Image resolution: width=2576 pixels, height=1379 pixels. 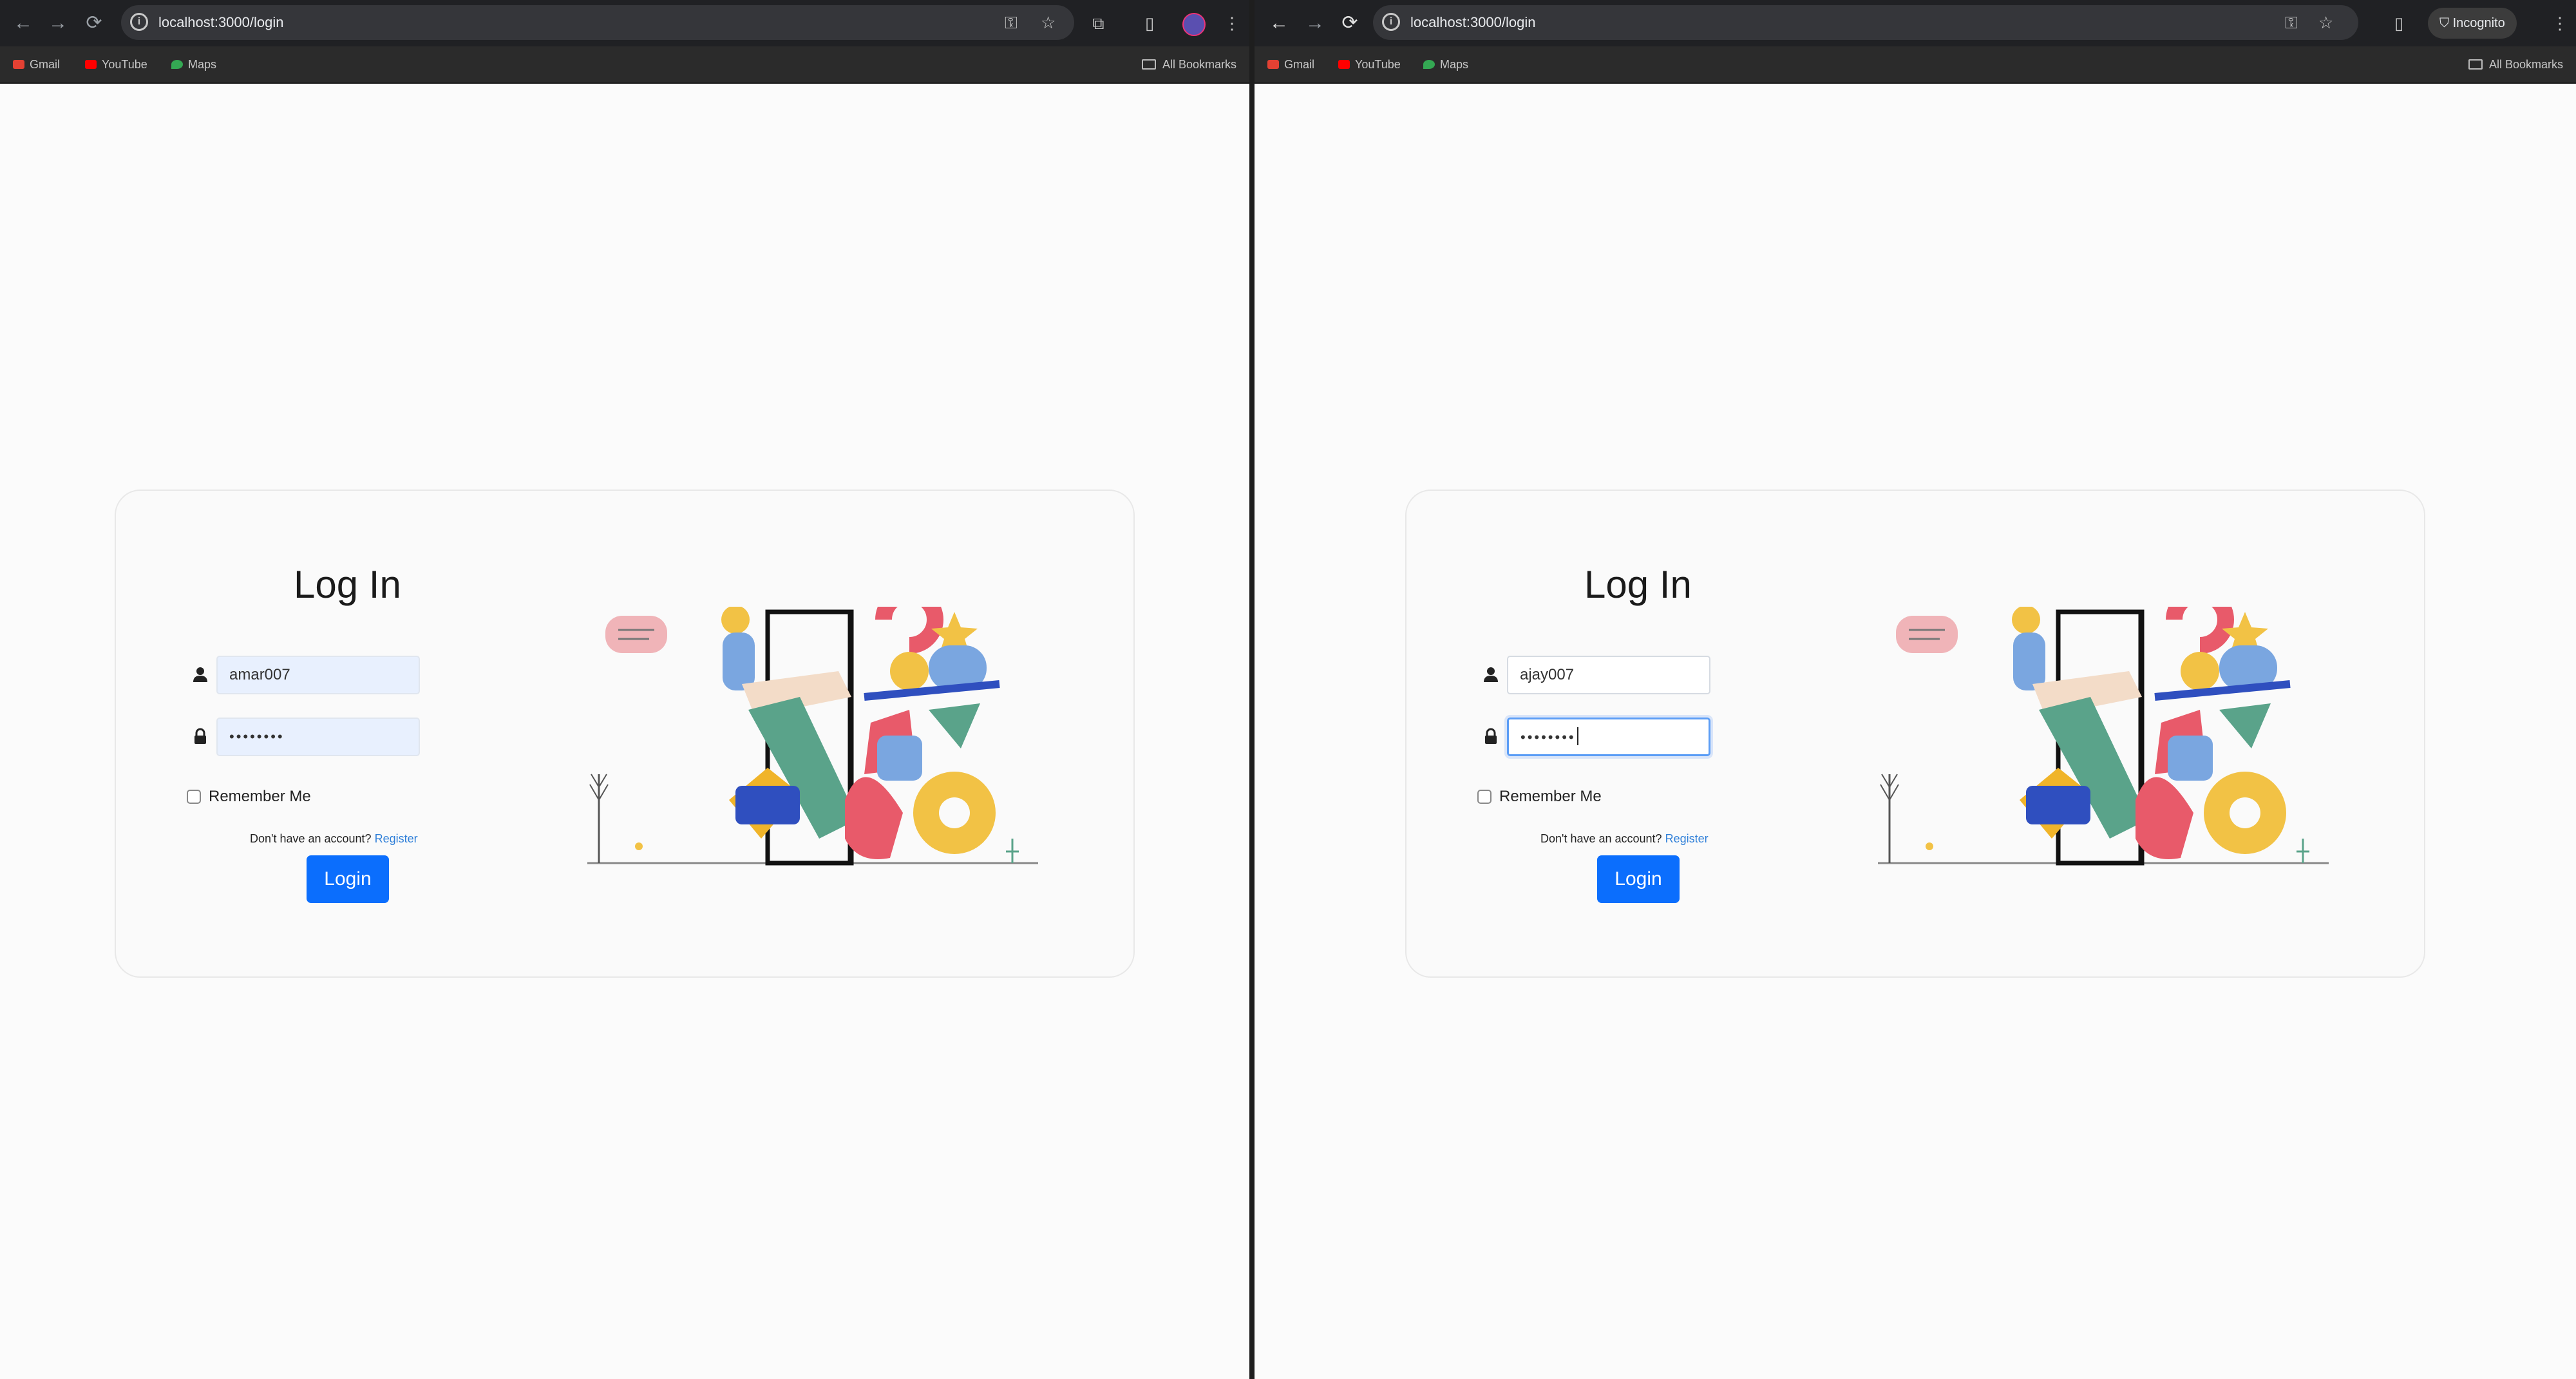 I want to click on browser-toolbar: ← → ⟳ i localhost:3000/login ⚿ ☆ ⧉ ▯ ⋮, so click(x=624, y=23).